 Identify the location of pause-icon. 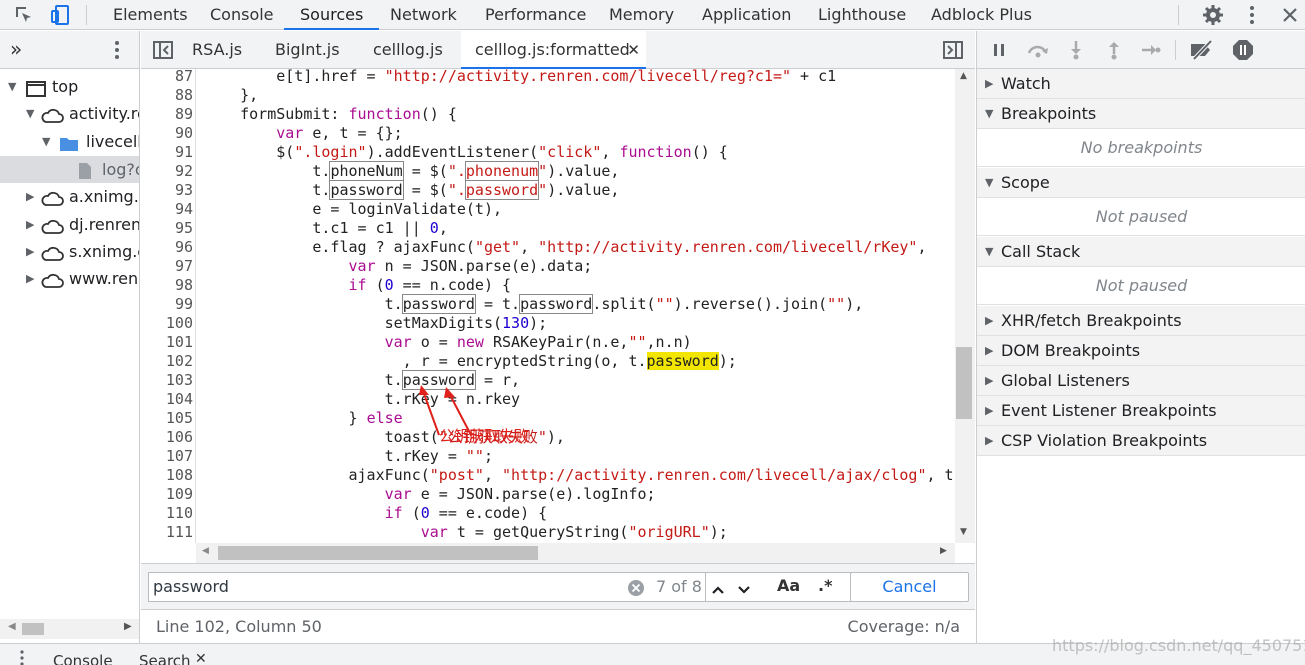
(999, 52).